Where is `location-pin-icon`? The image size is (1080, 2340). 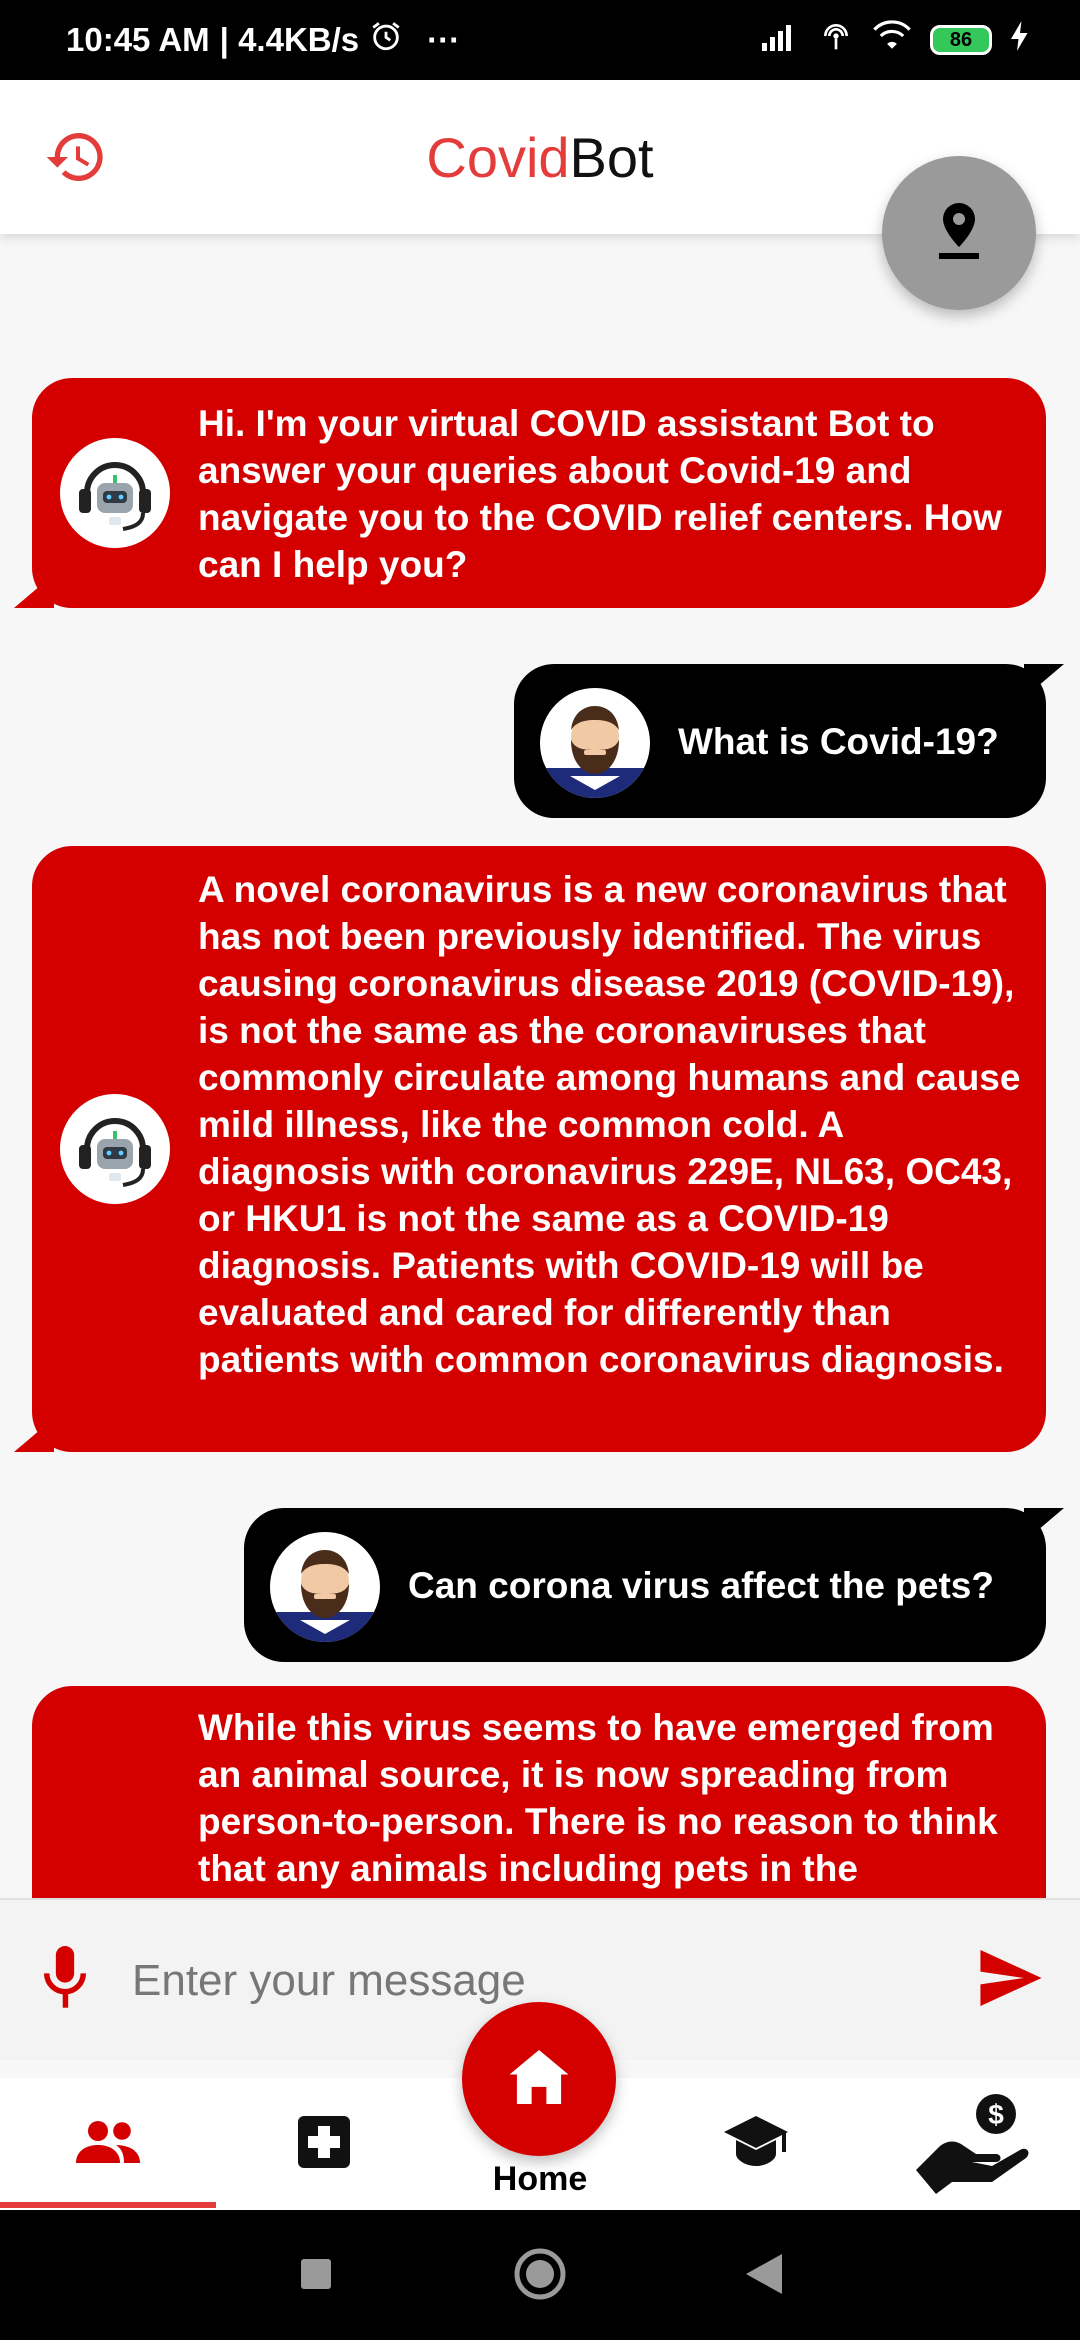 location-pin-icon is located at coordinates (959, 233).